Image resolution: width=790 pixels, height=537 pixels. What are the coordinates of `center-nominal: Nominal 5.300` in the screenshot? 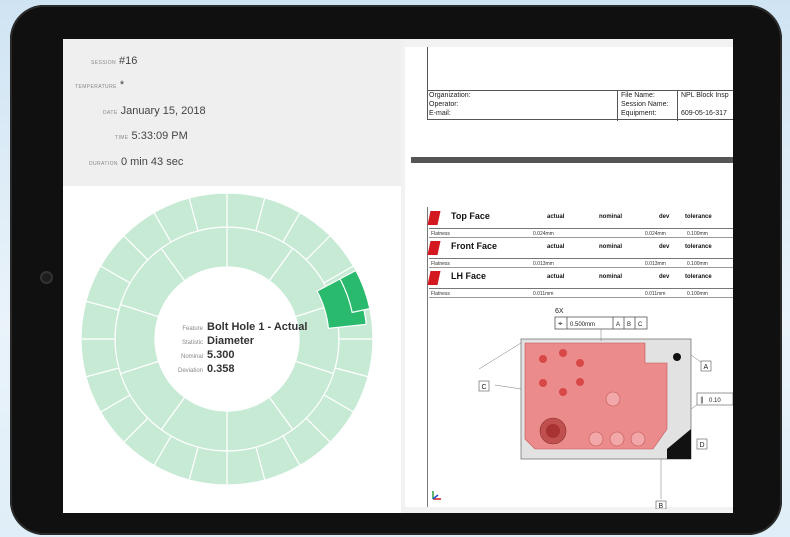 It's located at (197, 355).